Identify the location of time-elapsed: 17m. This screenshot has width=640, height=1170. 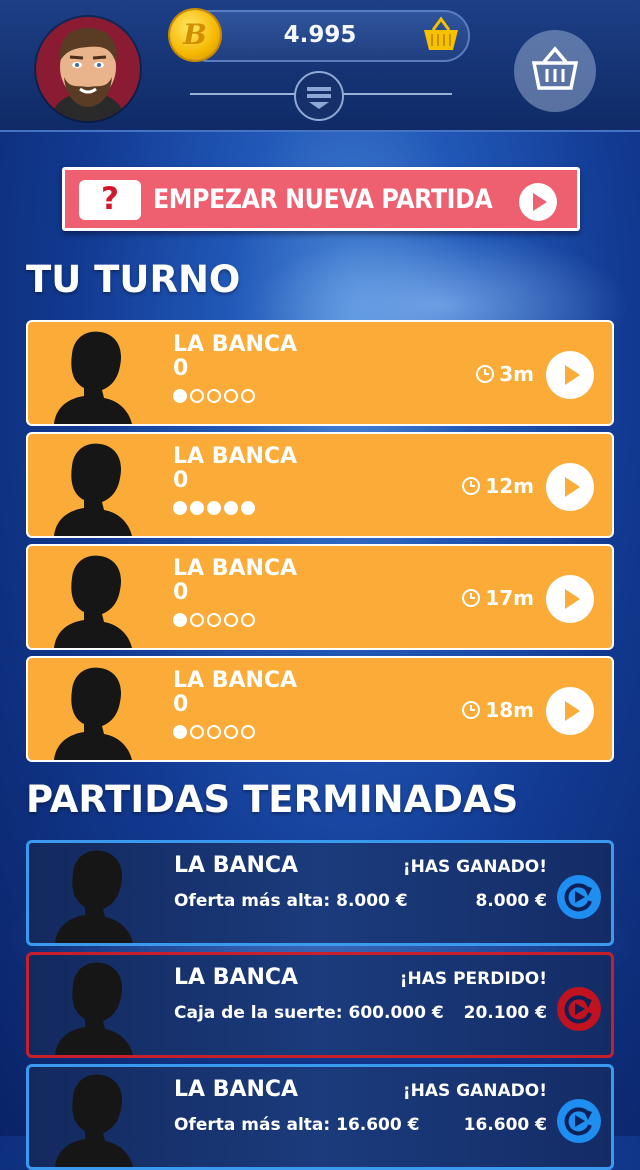
(497, 598).